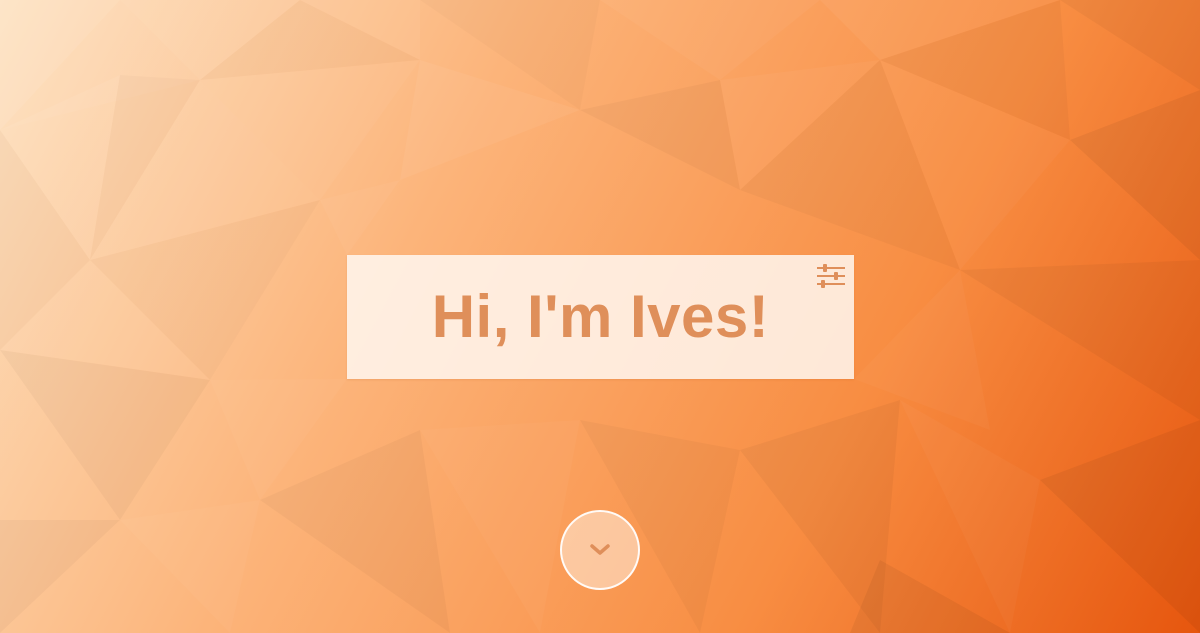 This screenshot has height=633, width=1200. I want to click on sliders-icon, so click(831, 276).